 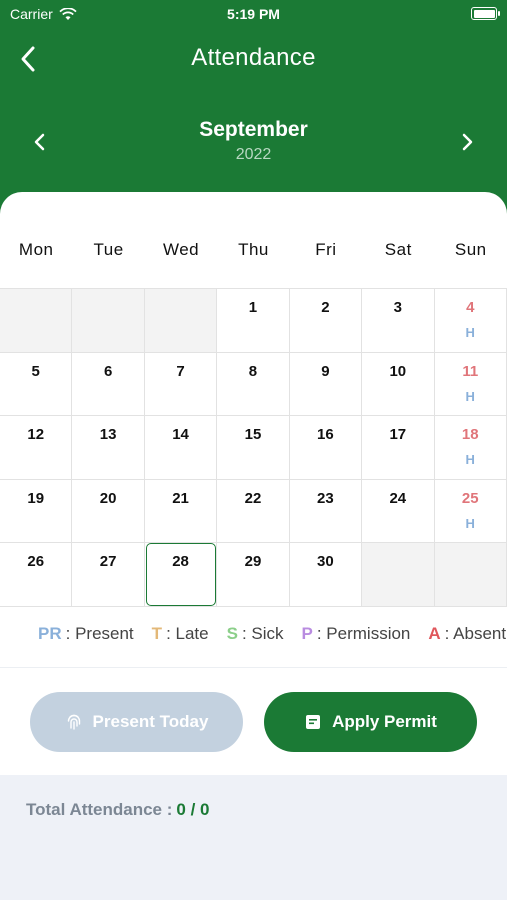 What do you see at coordinates (485, 13) in the screenshot?
I see `battery-icon` at bounding box center [485, 13].